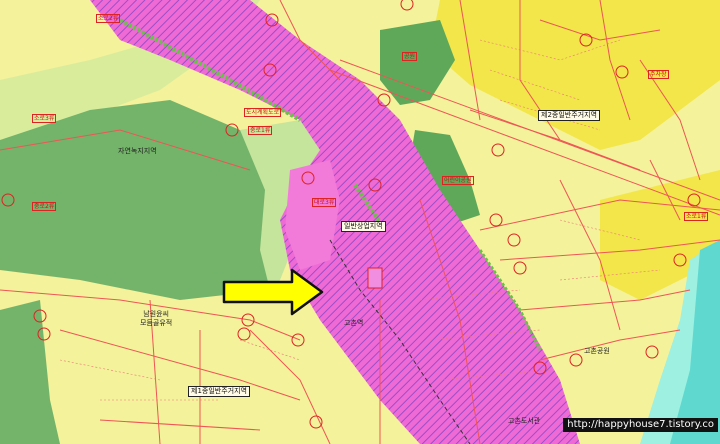 Image resolution: width=720 pixels, height=444 pixels. Describe the element at coordinates (696, 216) in the screenshot. I see `road-code-label: 소로1류` at that location.